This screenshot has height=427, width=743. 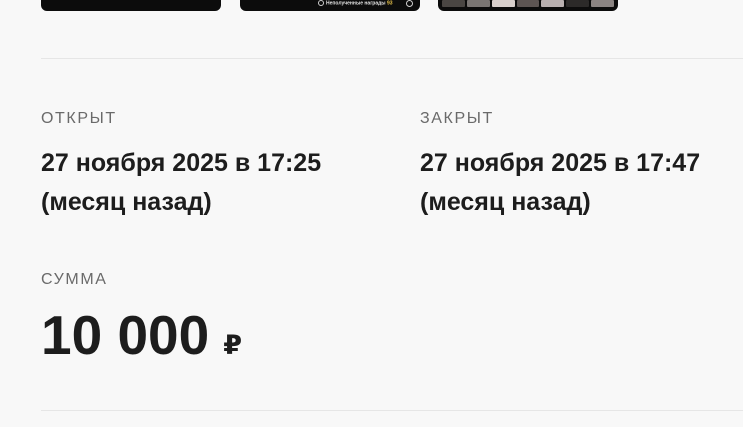 I want to click on sum-label: СУММА, so click(x=74, y=279).